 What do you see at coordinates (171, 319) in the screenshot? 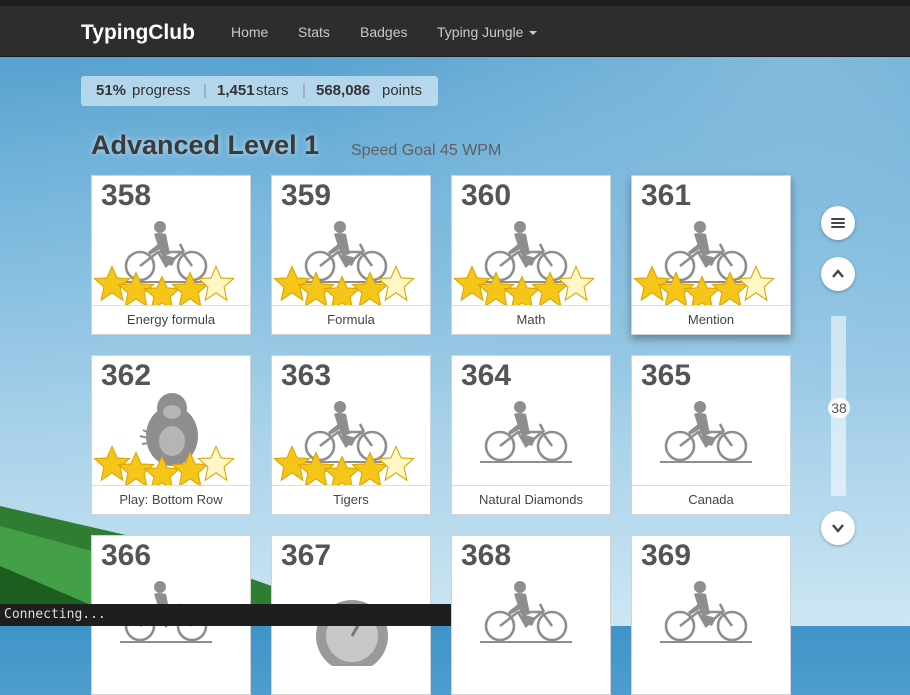
I see `lesson-title: Energy formula` at bounding box center [171, 319].